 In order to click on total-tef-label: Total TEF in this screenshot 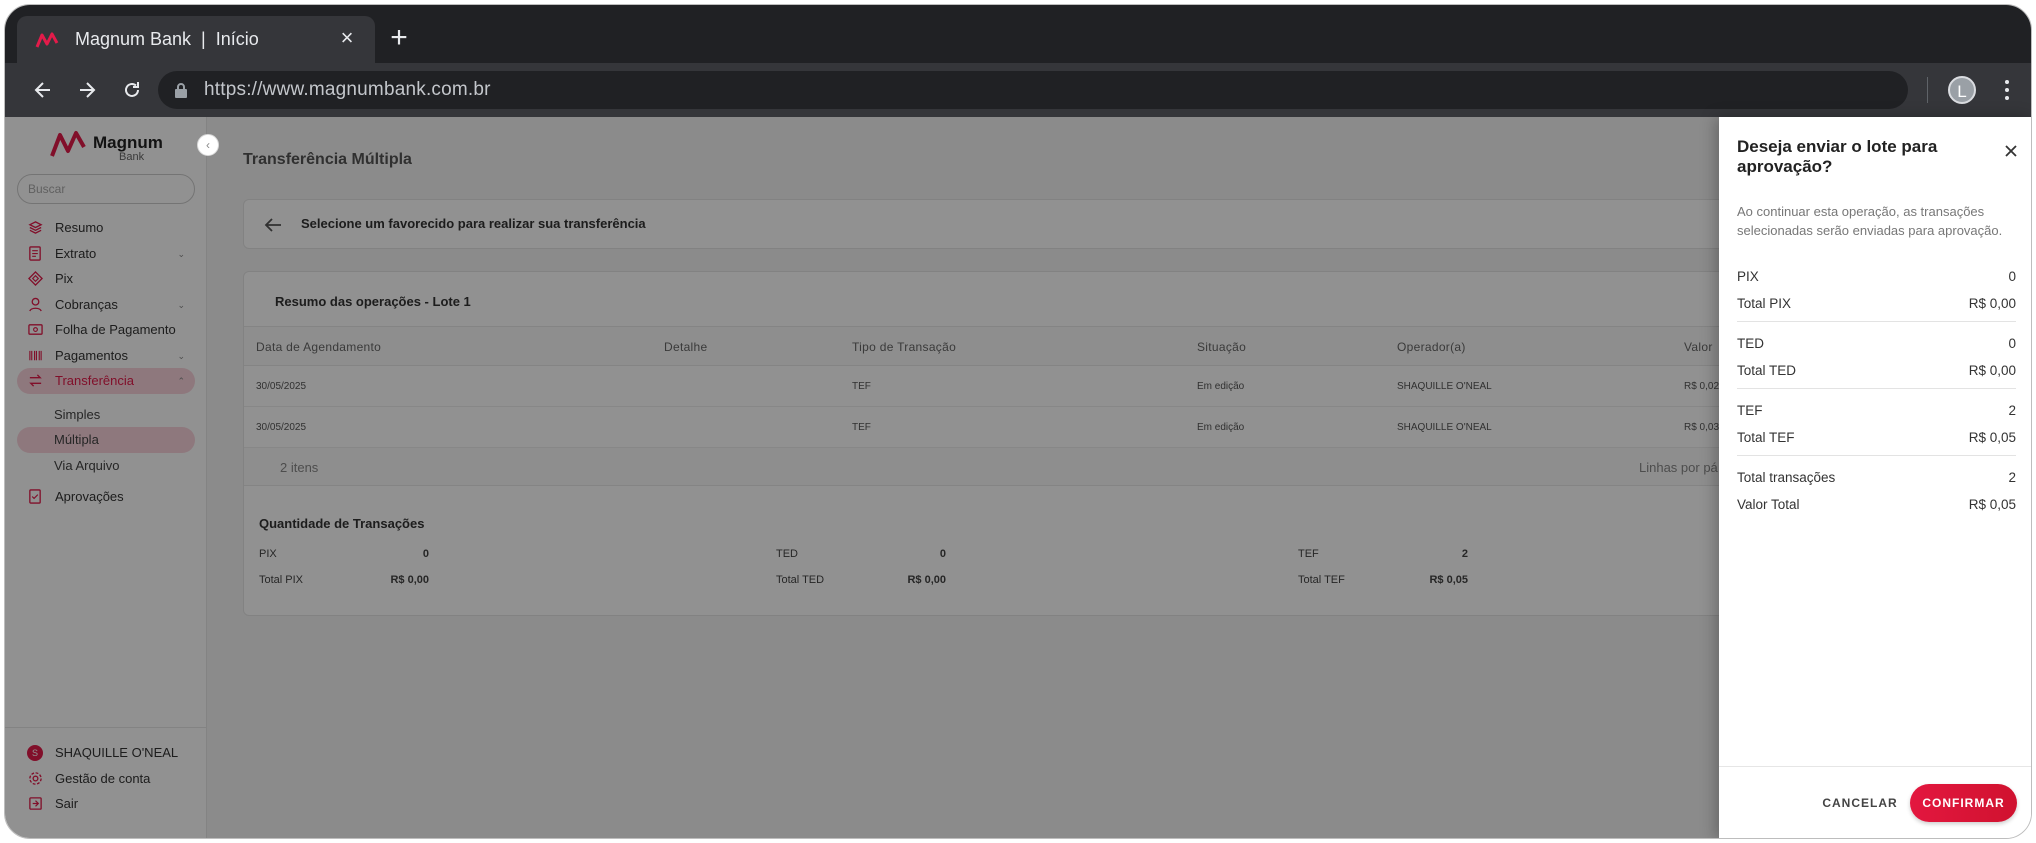, I will do `click(1766, 437)`.